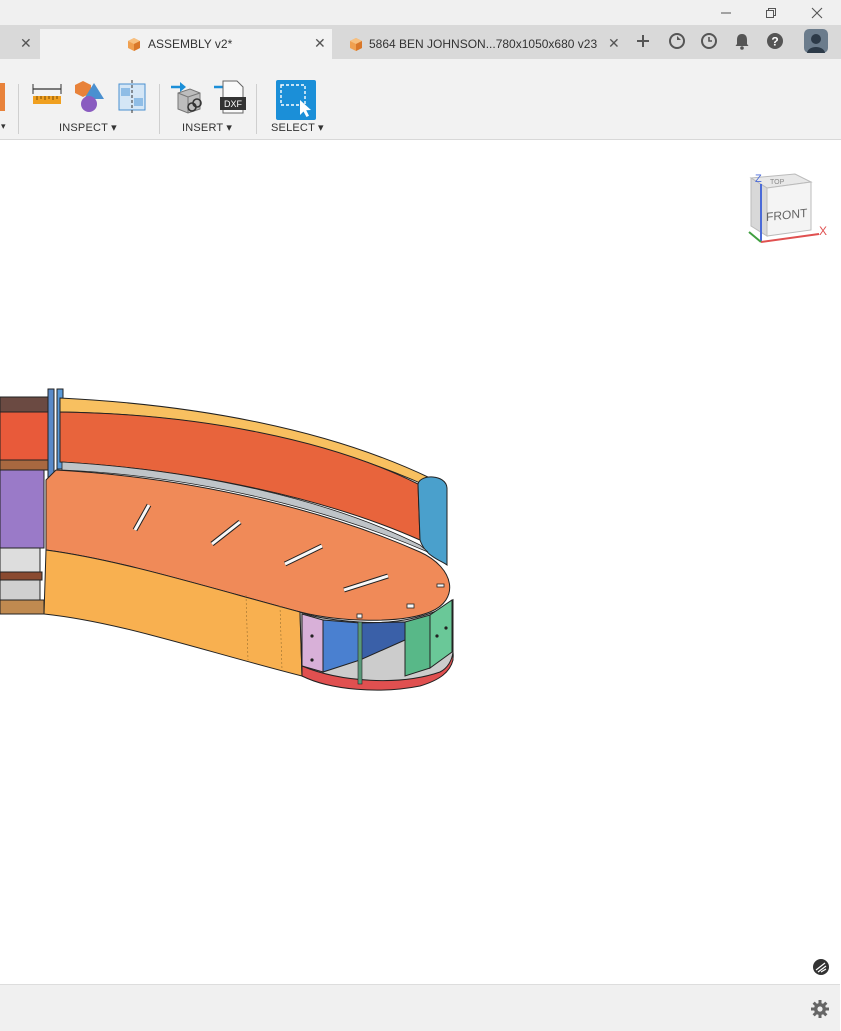 This screenshot has width=841, height=1031. I want to click on orbit-navigation-icon, so click(821, 967).